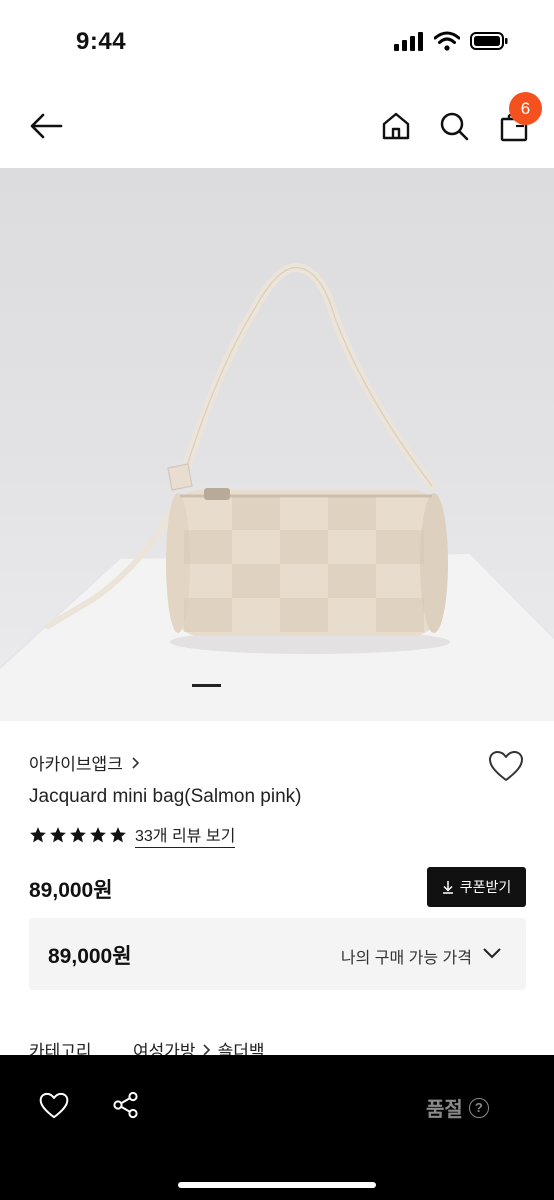  I want to click on my-price-value: 89,000원, so click(90, 956).